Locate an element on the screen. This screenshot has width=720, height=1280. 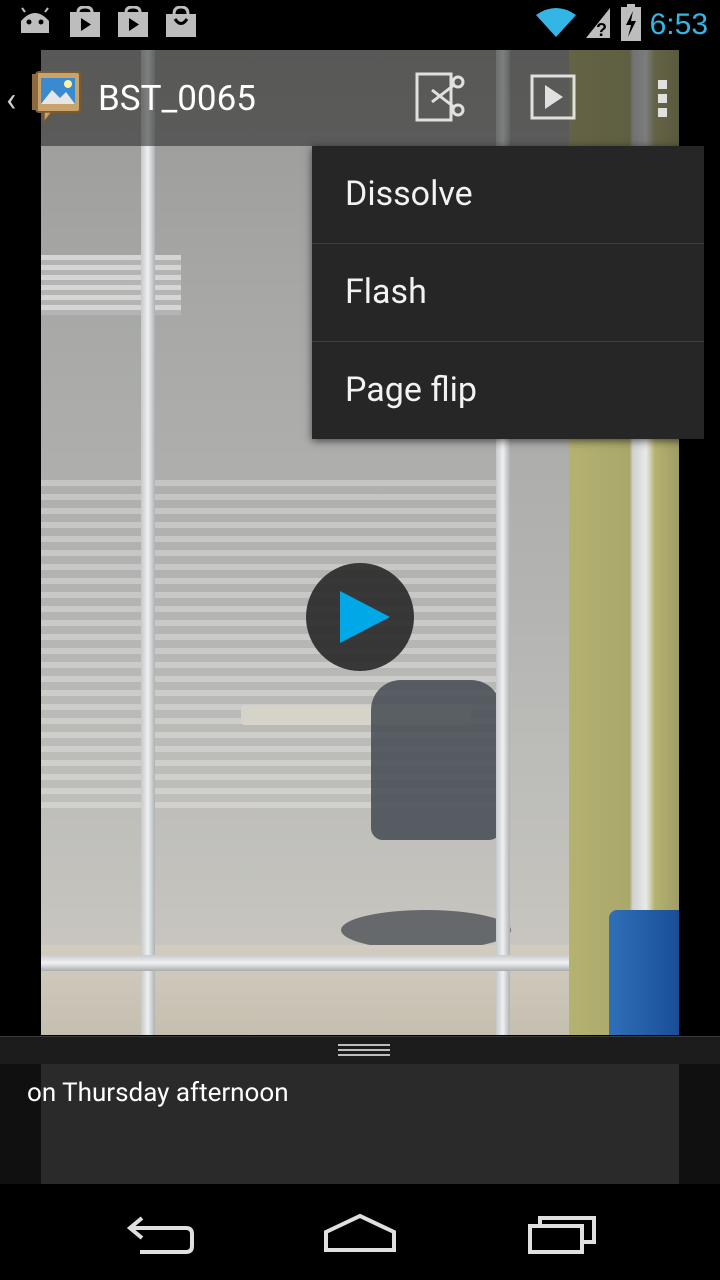
back-button is located at coordinates (160, 1234).